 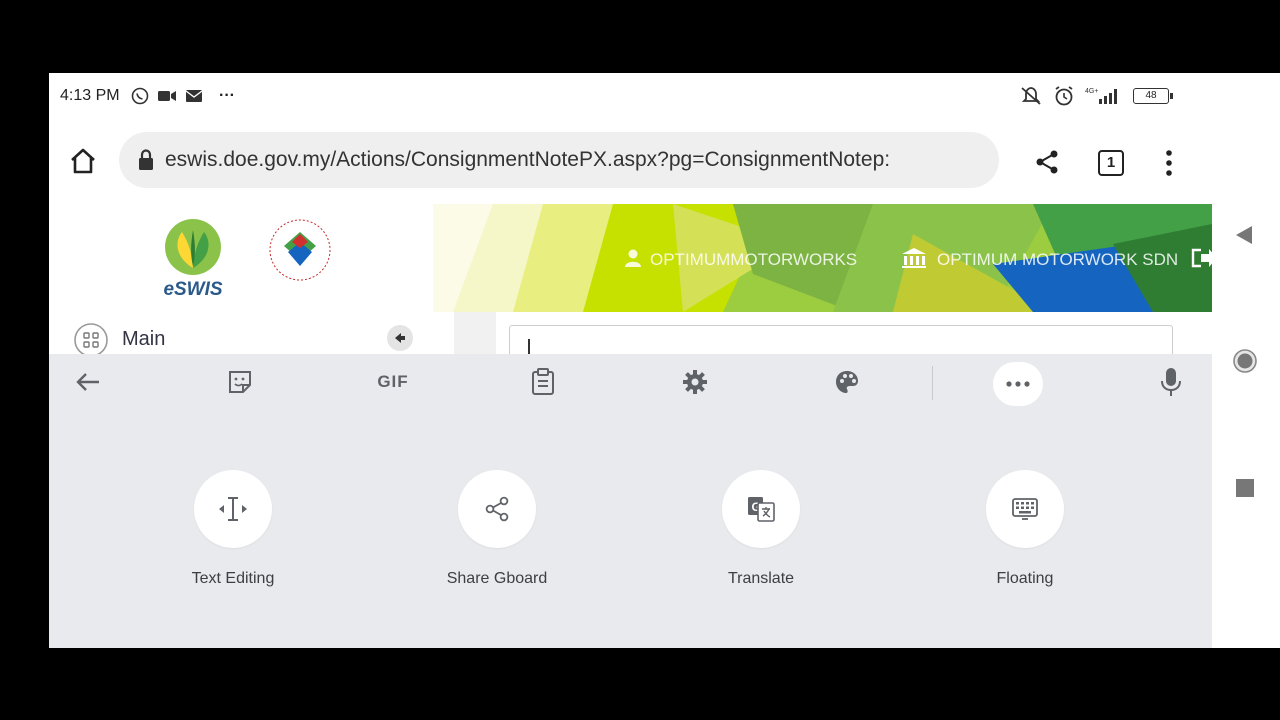 I want to click on clipboard-button, so click(x=543, y=382).